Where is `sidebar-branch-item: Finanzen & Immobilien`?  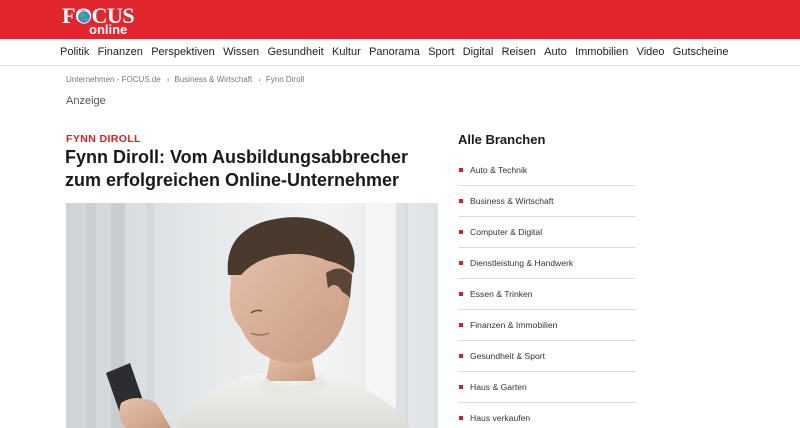
sidebar-branch-item: Finanzen & Immobilien is located at coordinates (547, 325).